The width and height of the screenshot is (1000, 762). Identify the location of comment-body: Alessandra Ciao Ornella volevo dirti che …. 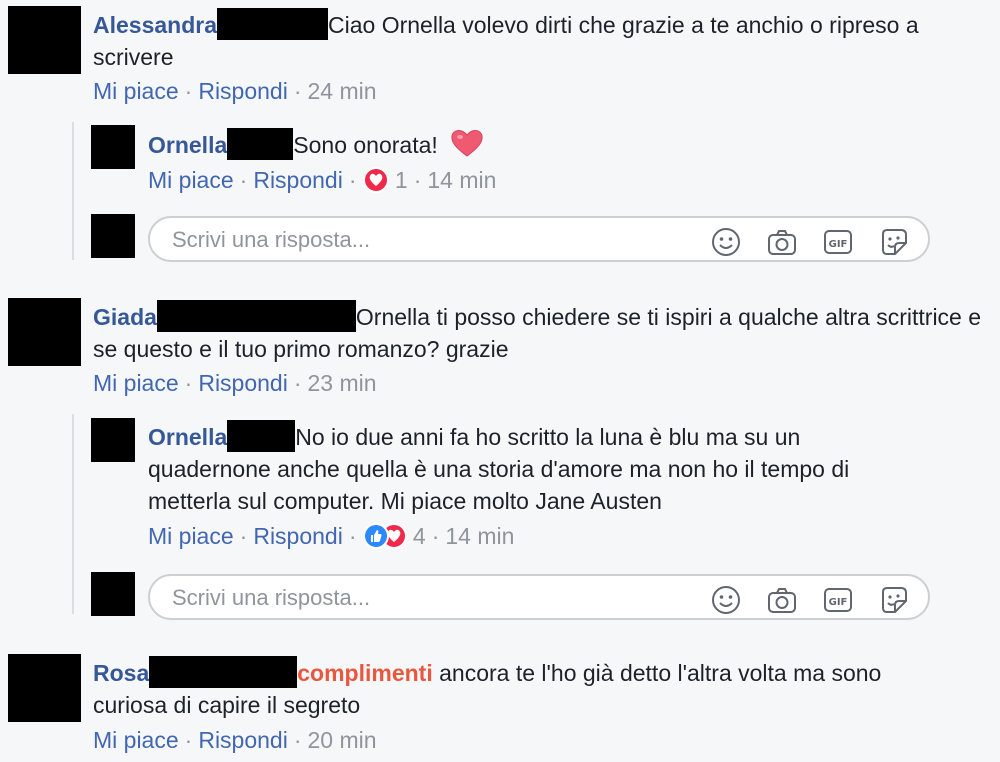
(543, 40).